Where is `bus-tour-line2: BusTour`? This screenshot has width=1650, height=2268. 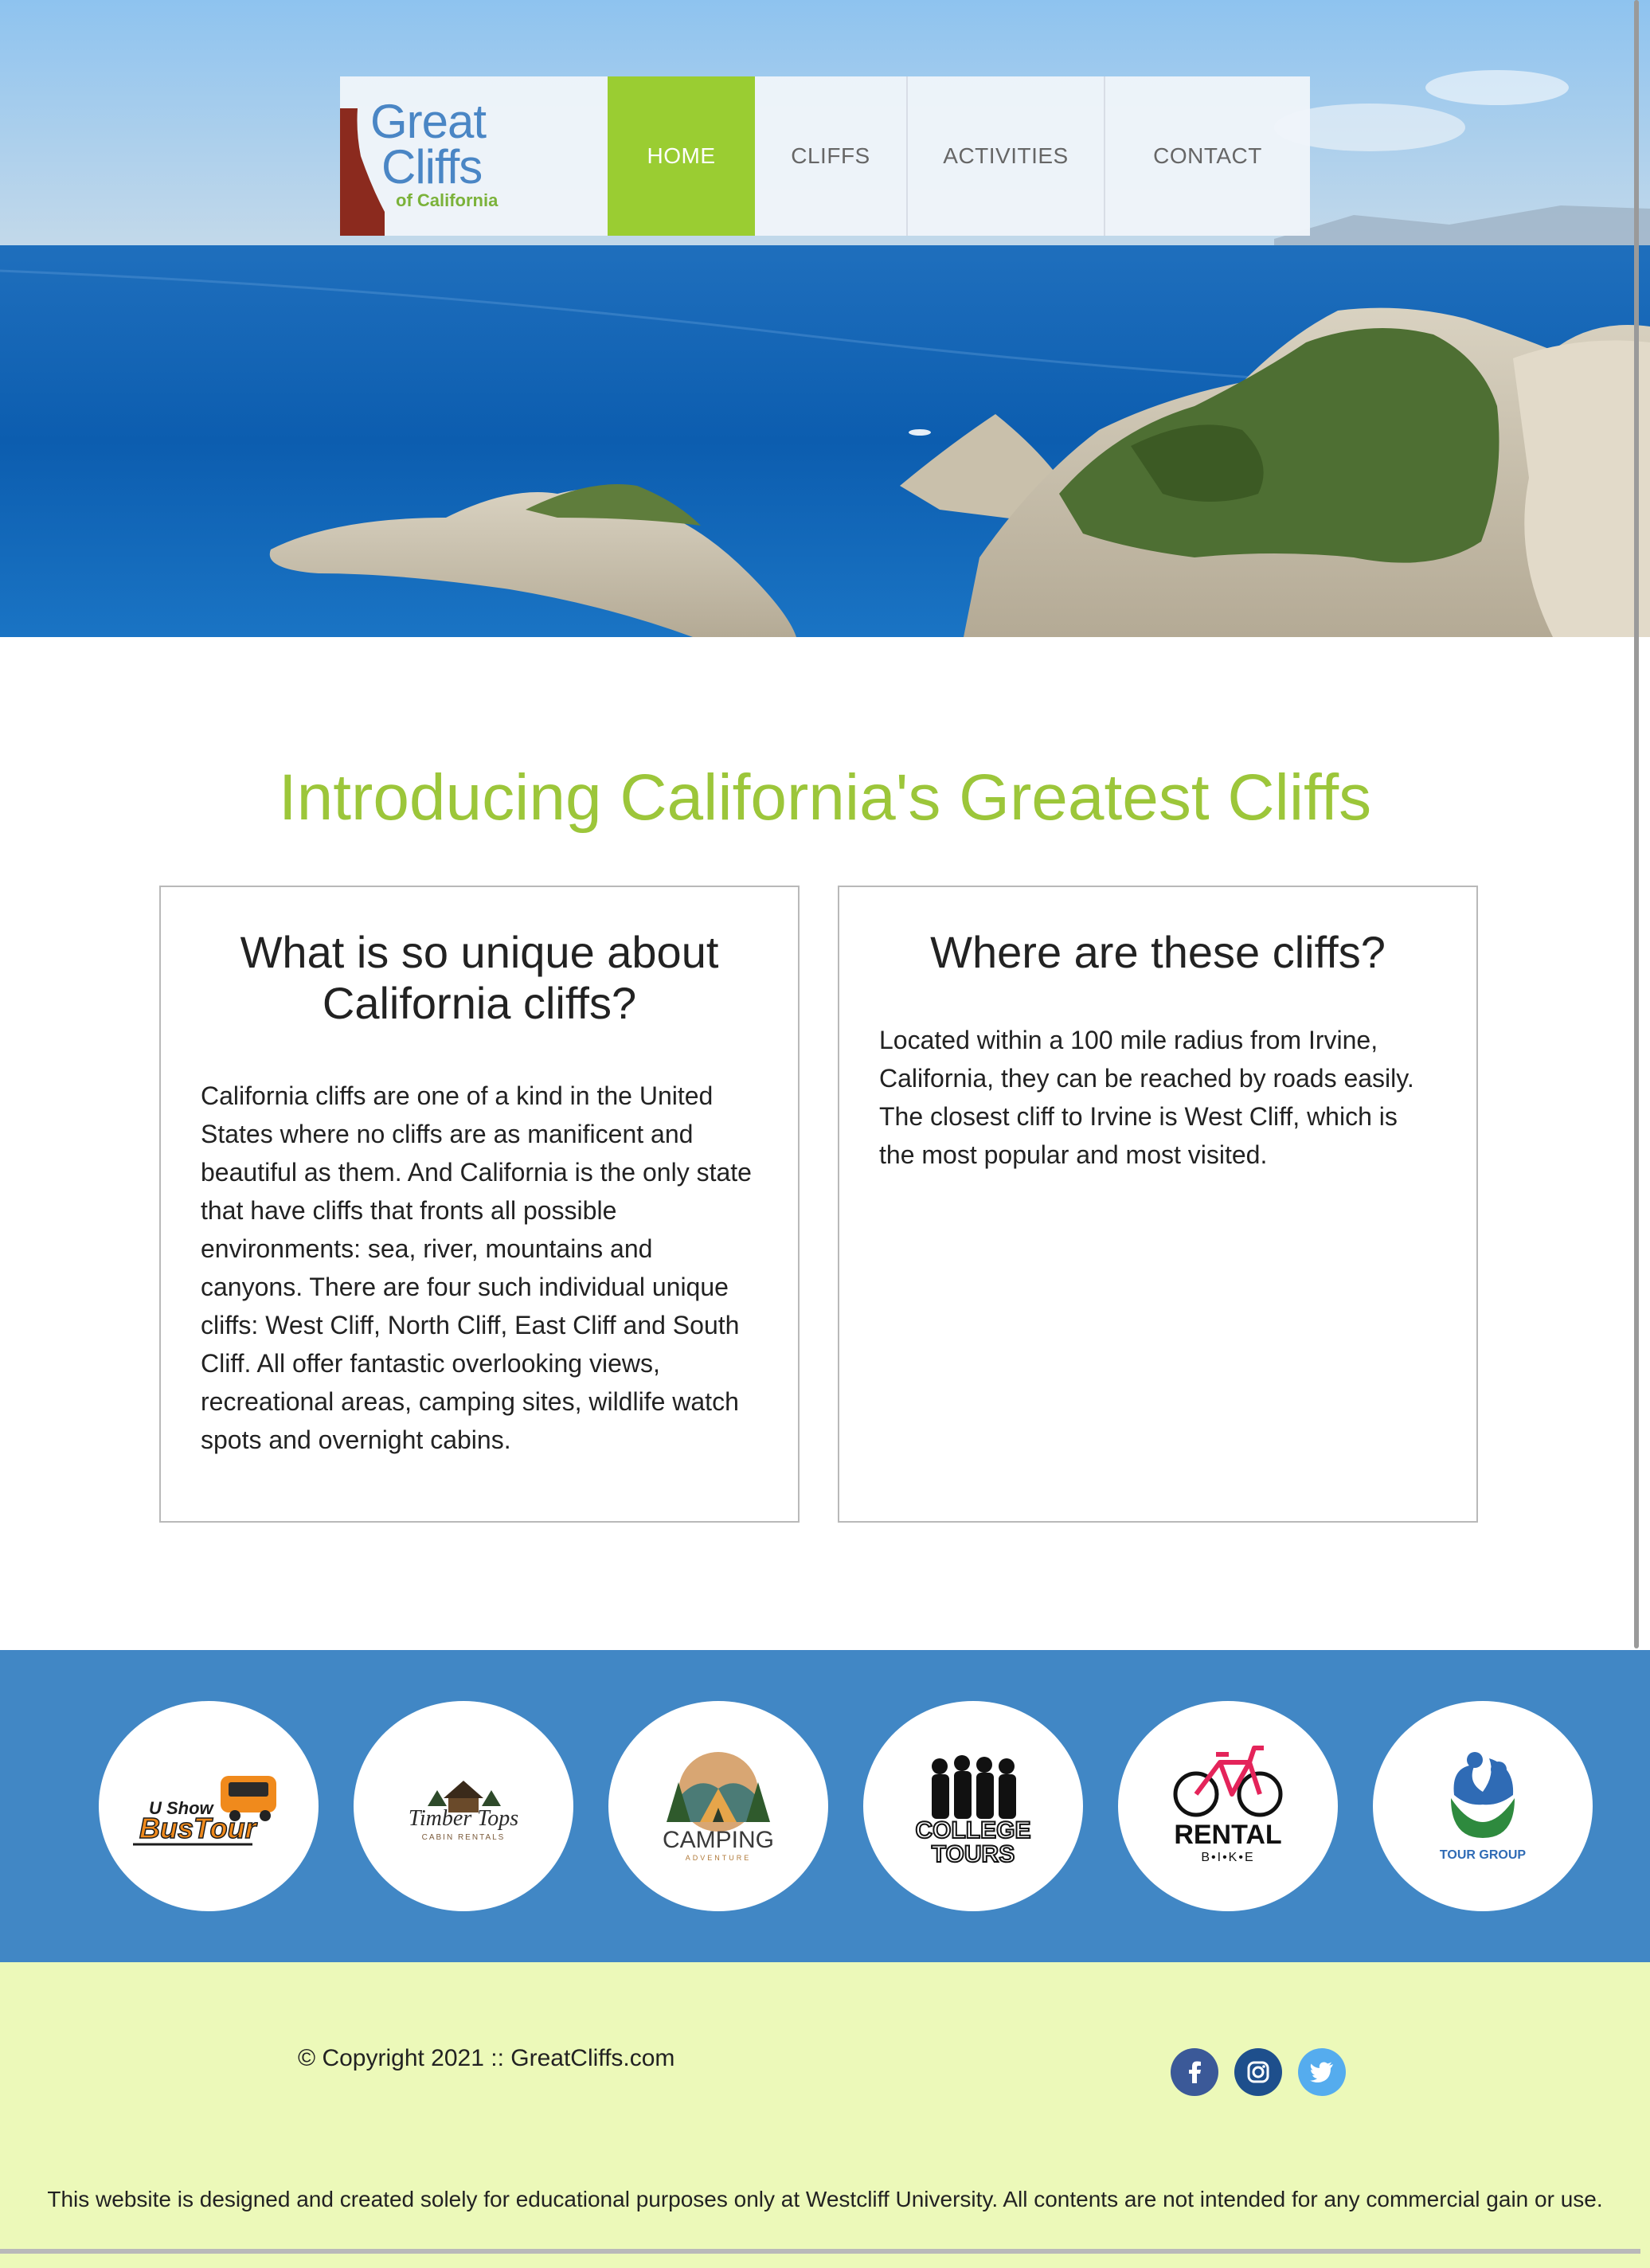 bus-tour-line2: BusTour is located at coordinates (199, 1828).